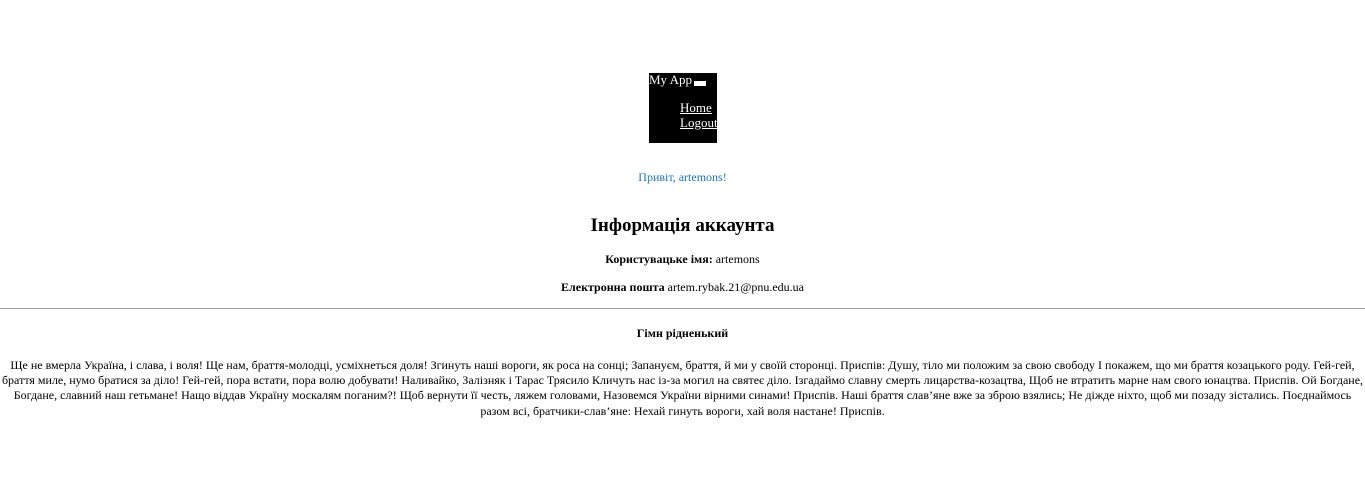 Image resolution: width=1365 pixels, height=500 pixels. I want to click on nav-list: Home Logout, so click(698, 115).